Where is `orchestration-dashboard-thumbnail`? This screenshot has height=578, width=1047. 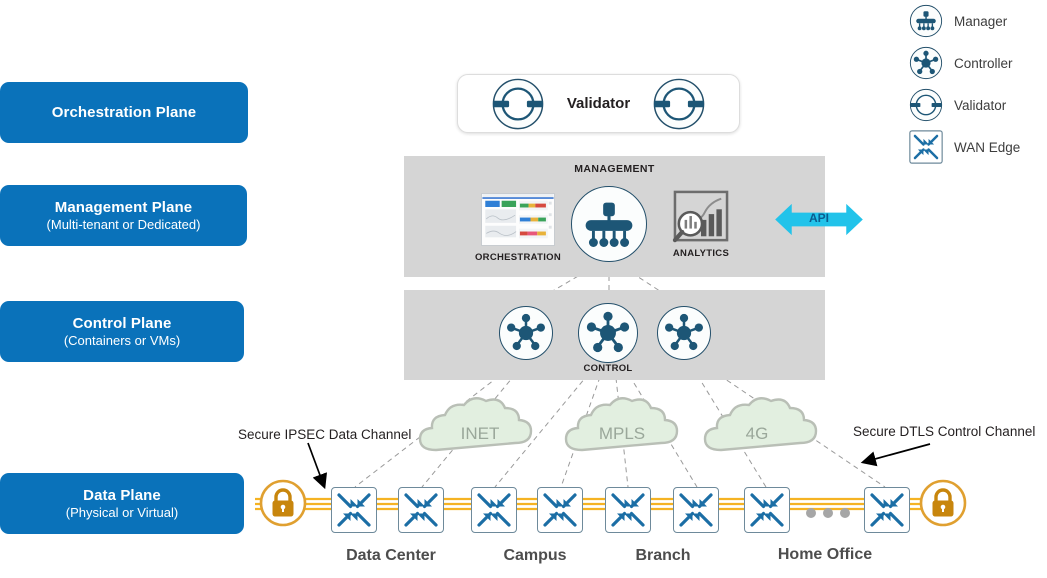
orchestration-dashboard-thumbnail is located at coordinates (518, 219).